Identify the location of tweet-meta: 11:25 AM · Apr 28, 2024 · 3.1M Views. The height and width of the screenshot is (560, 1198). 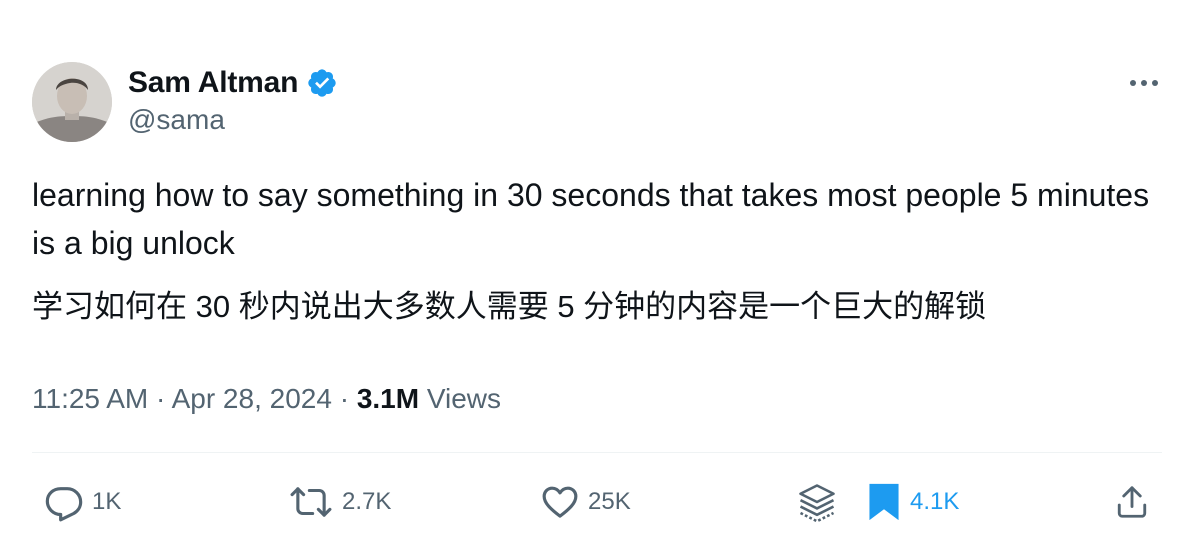
(266, 399).